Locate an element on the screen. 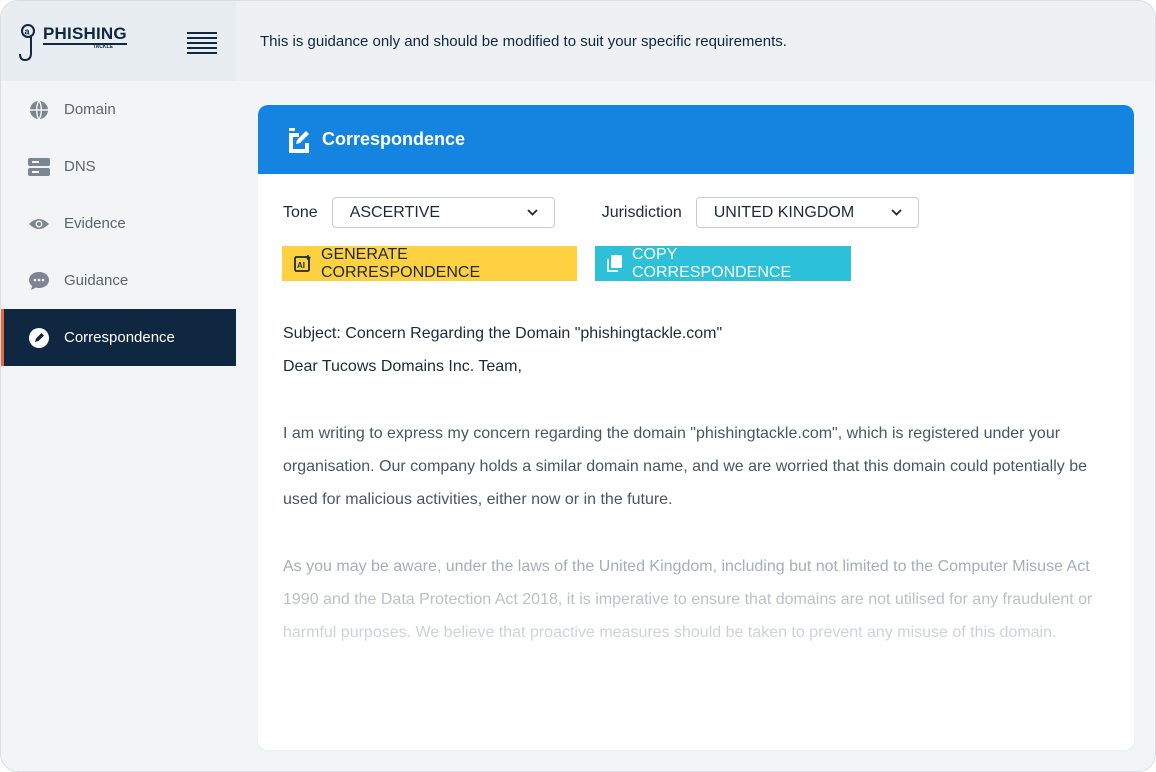 The height and width of the screenshot is (772, 1156). edit-document-icon is located at coordinates (299, 140).